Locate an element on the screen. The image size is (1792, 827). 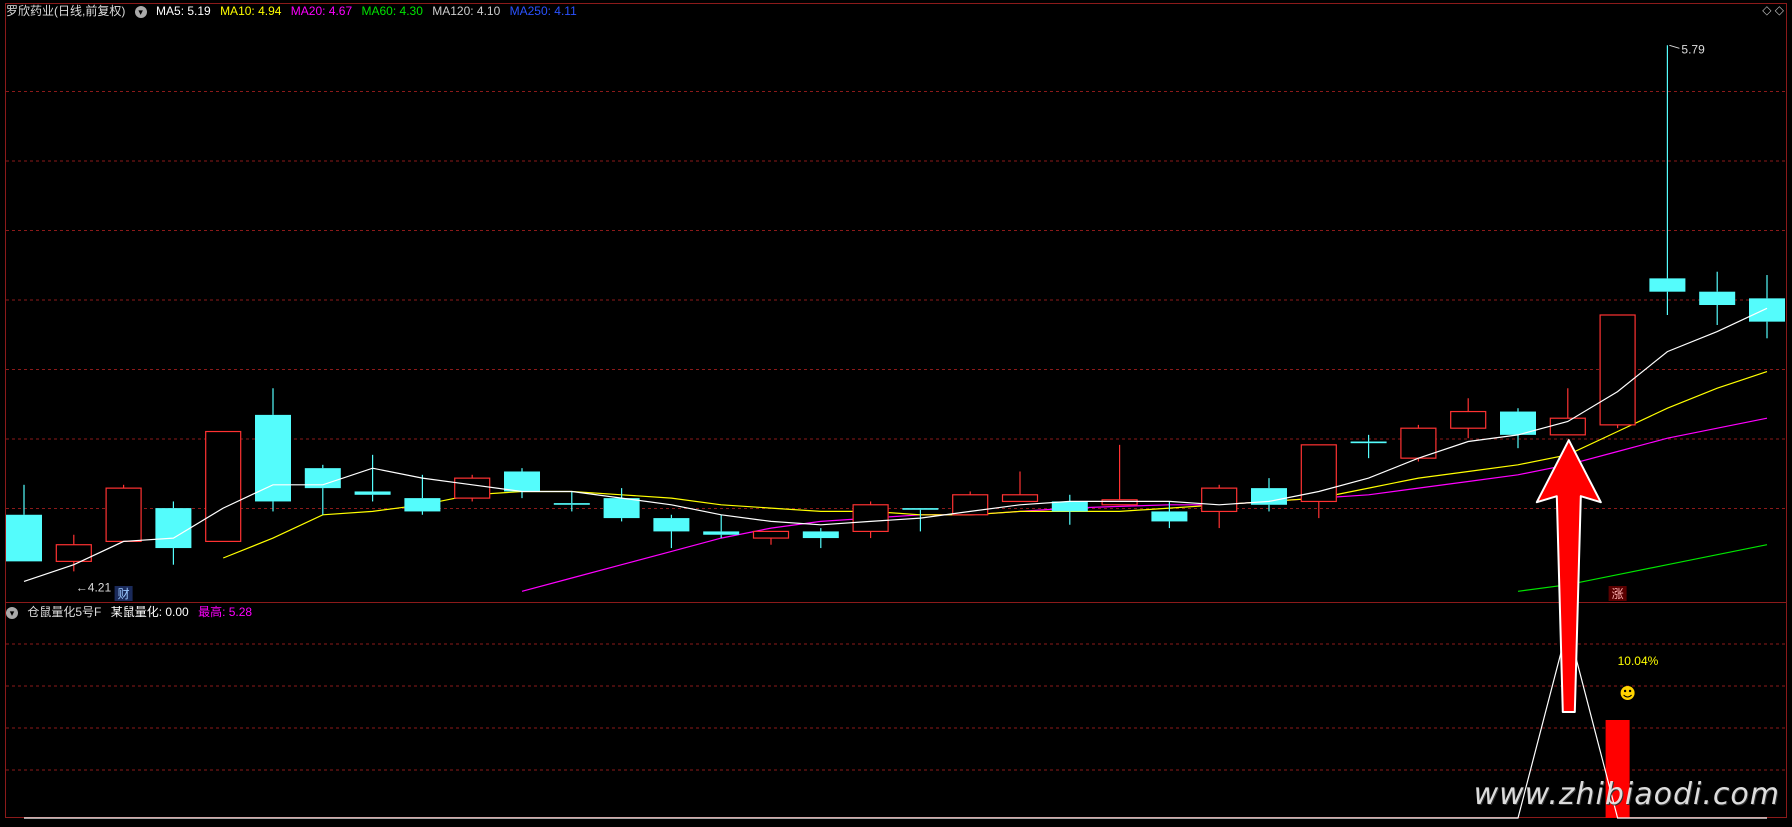
ma10-label: MA10: 4.94 is located at coordinates (251, 11).